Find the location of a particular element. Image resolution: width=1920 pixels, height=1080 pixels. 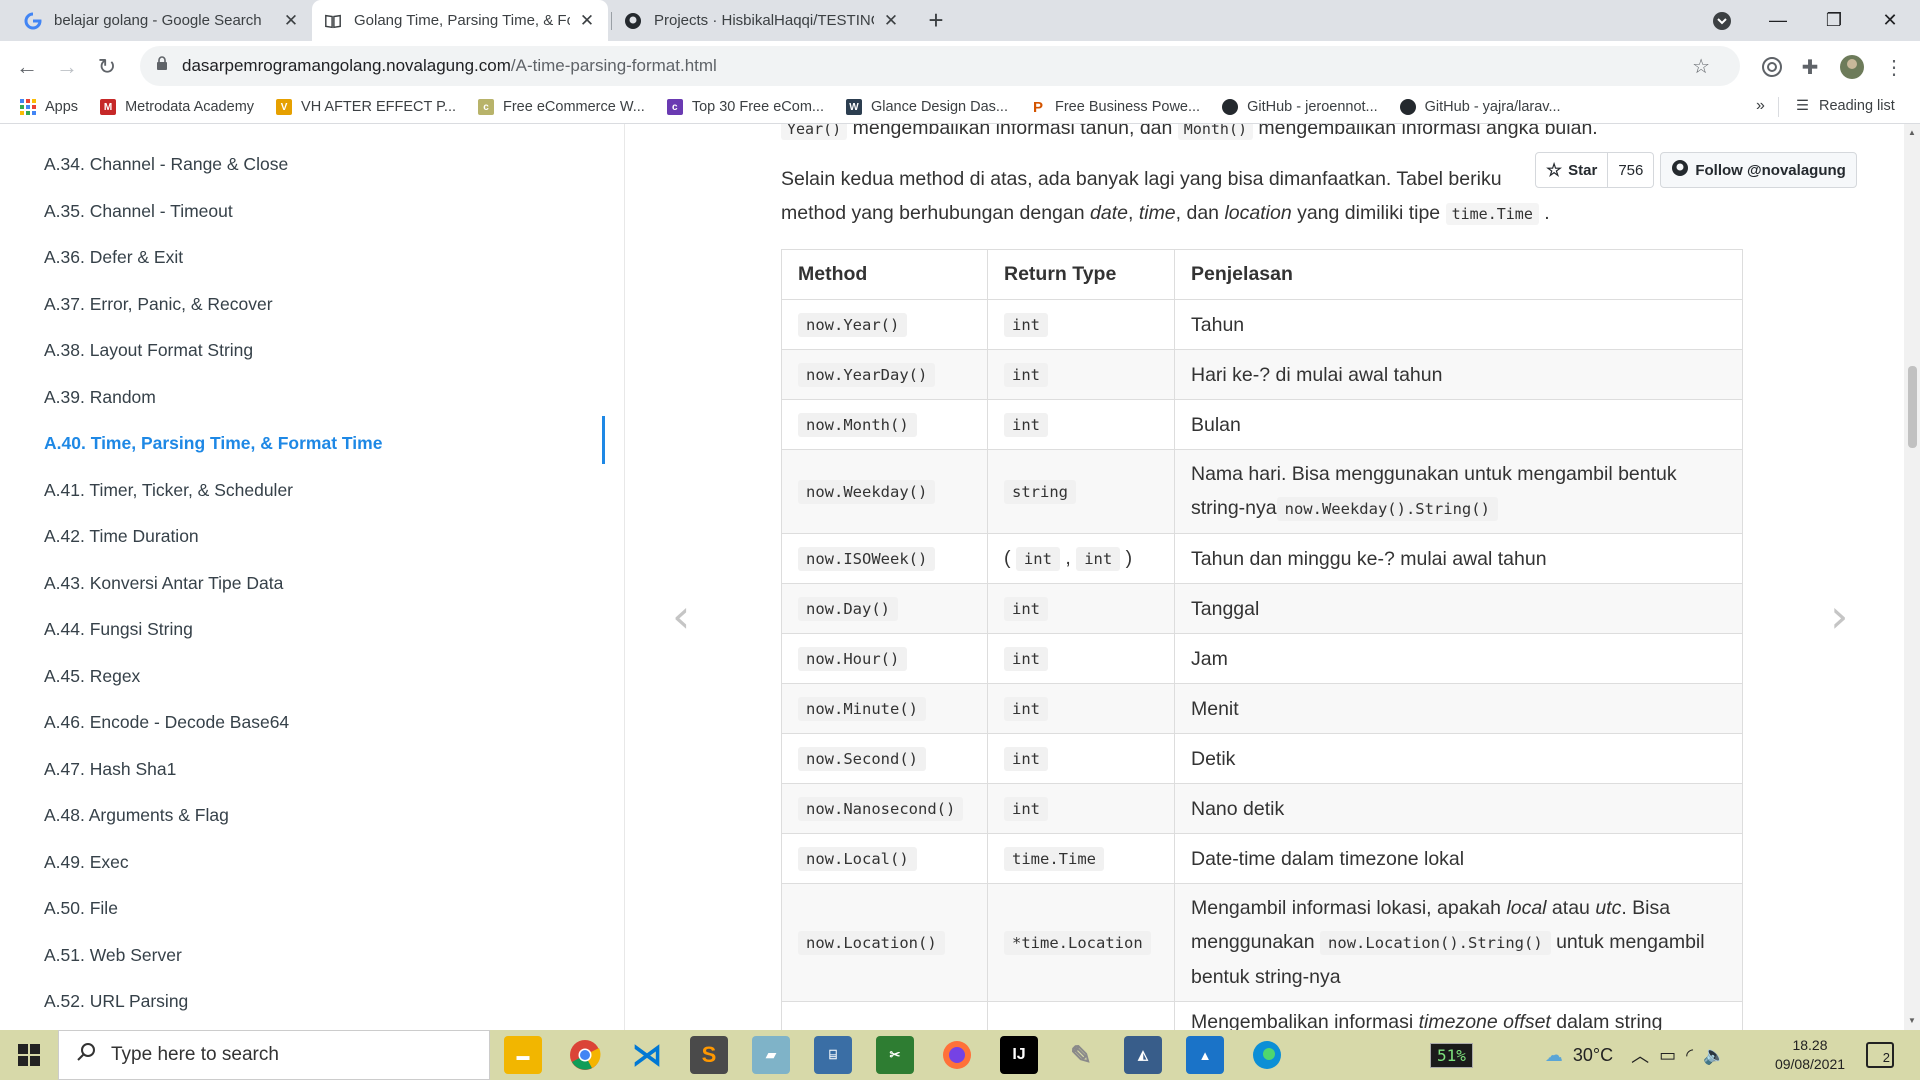

description-text: Mengembalikan informasi is located at coordinates (1305, 1020).